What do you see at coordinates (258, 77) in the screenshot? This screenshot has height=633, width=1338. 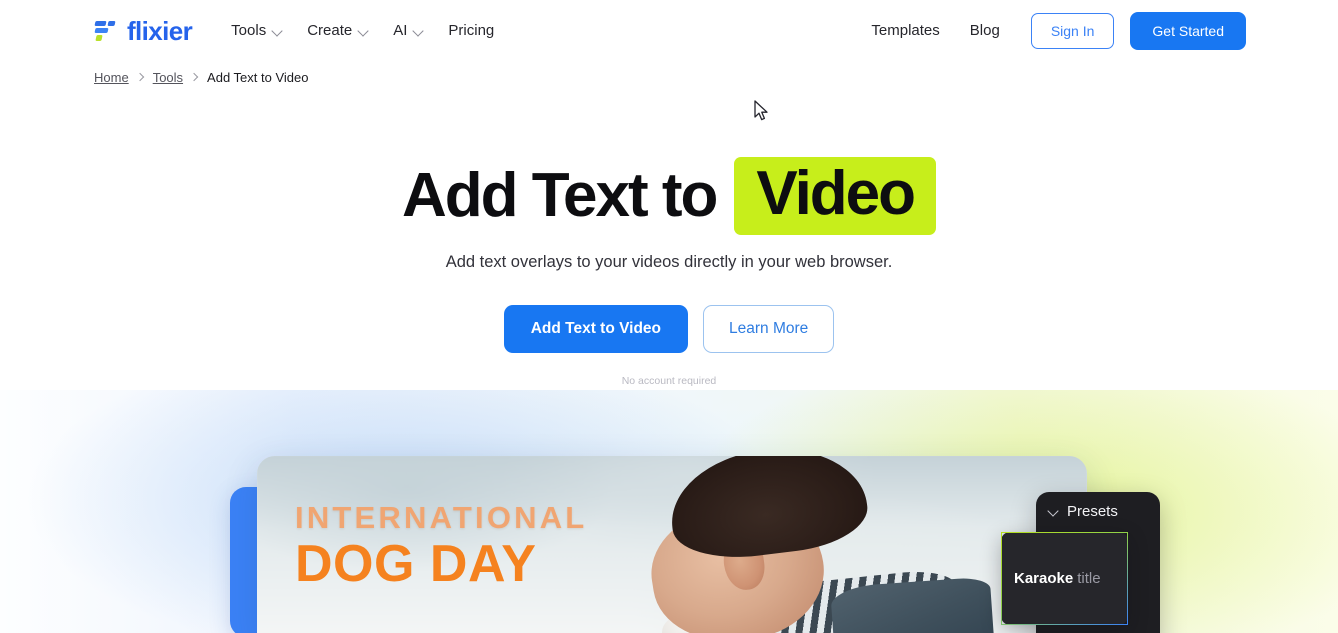 I see `breadcrumb-item-current: Add Text to Video` at bounding box center [258, 77].